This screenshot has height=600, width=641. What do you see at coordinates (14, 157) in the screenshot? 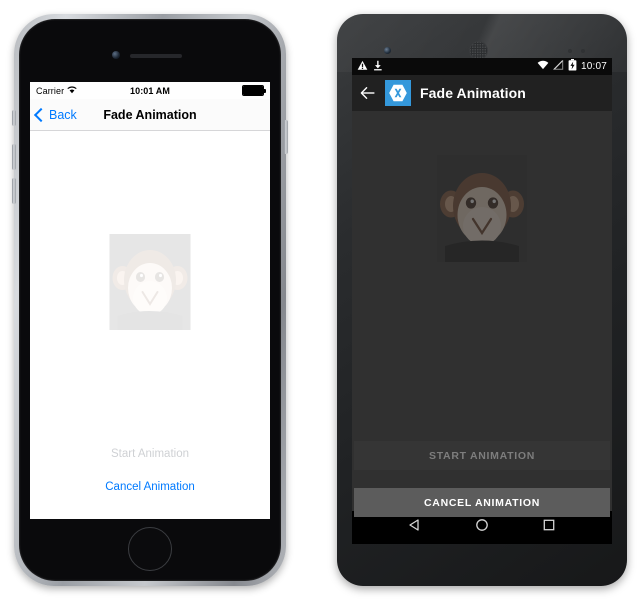
I see `iphone-volume-up-button` at bounding box center [14, 157].